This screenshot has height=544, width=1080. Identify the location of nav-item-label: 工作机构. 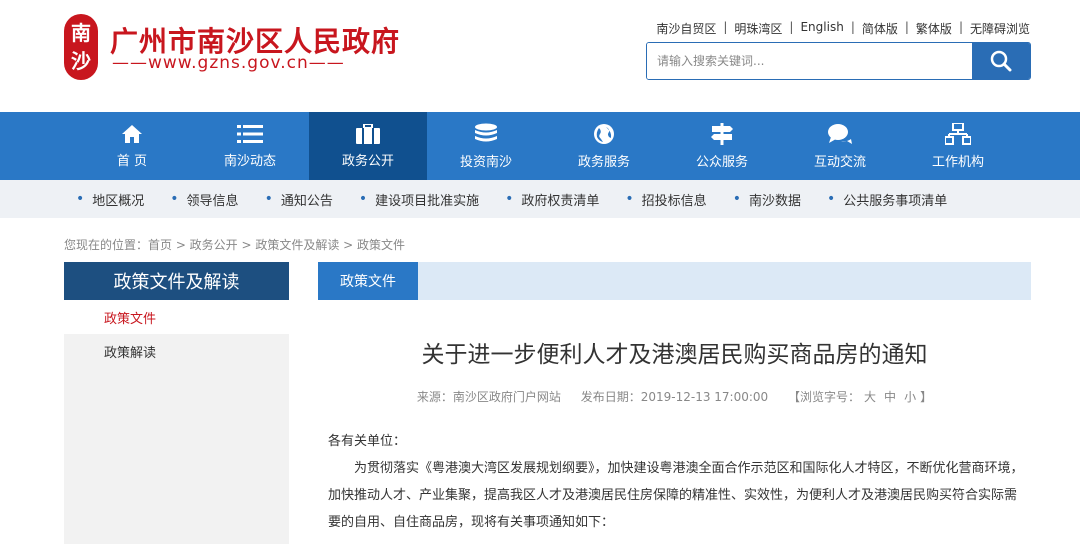
(957, 162).